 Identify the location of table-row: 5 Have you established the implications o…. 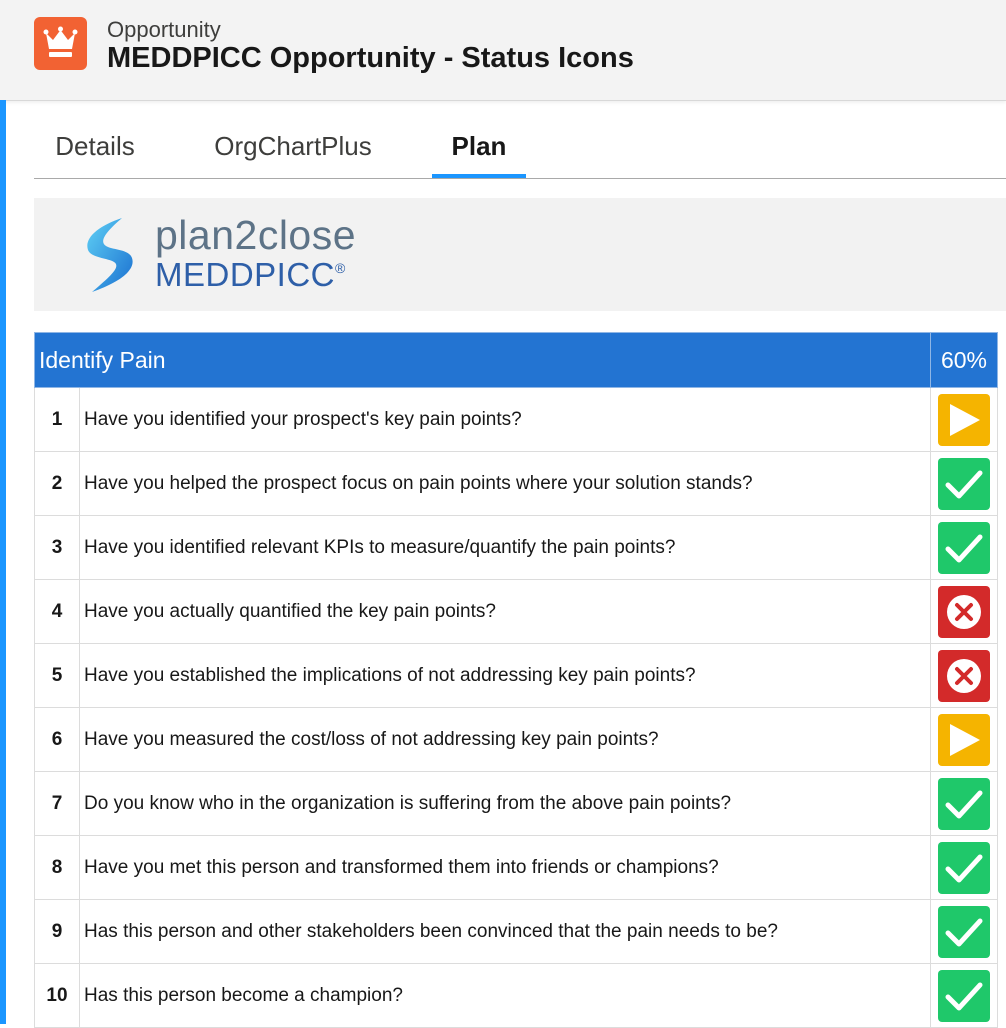
(516, 675).